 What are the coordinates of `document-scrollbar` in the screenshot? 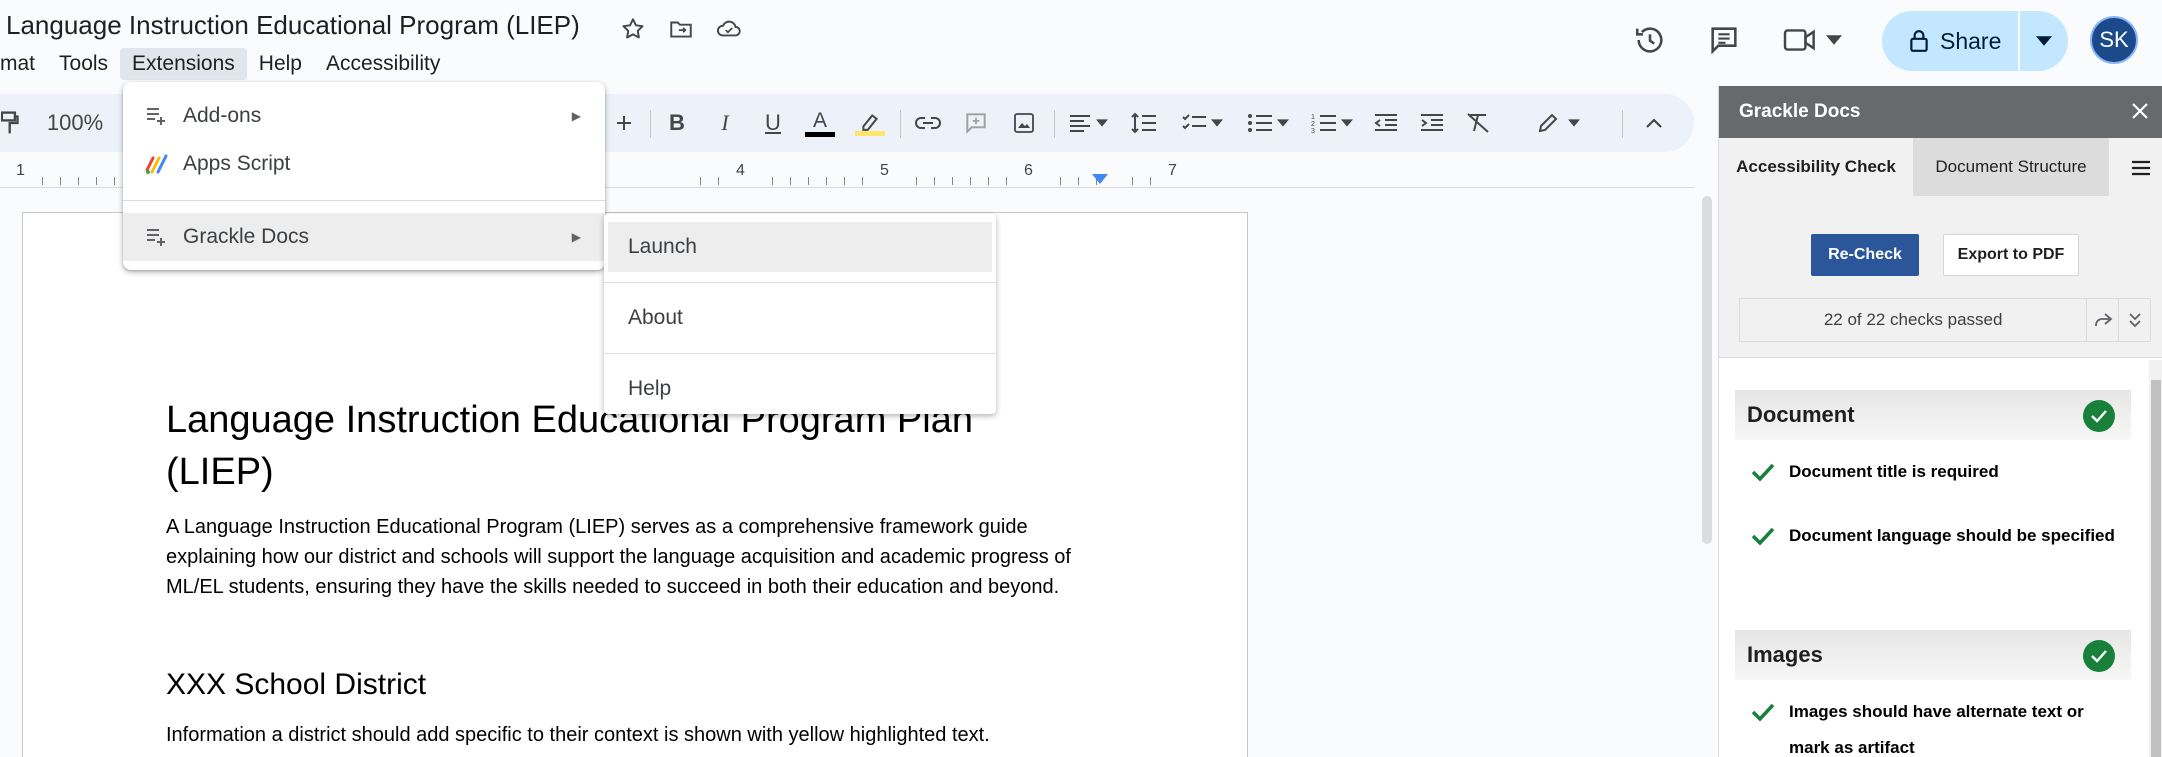 It's located at (1707, 474).